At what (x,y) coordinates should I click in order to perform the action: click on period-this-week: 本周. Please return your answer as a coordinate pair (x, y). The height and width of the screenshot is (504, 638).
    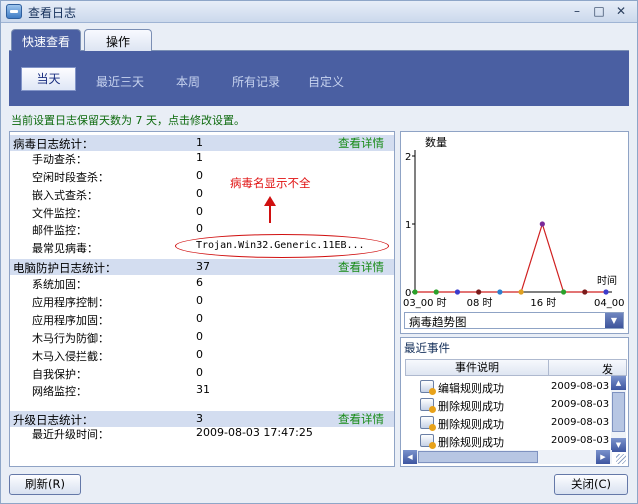
    Looking at the image, I should click on (188, 81).